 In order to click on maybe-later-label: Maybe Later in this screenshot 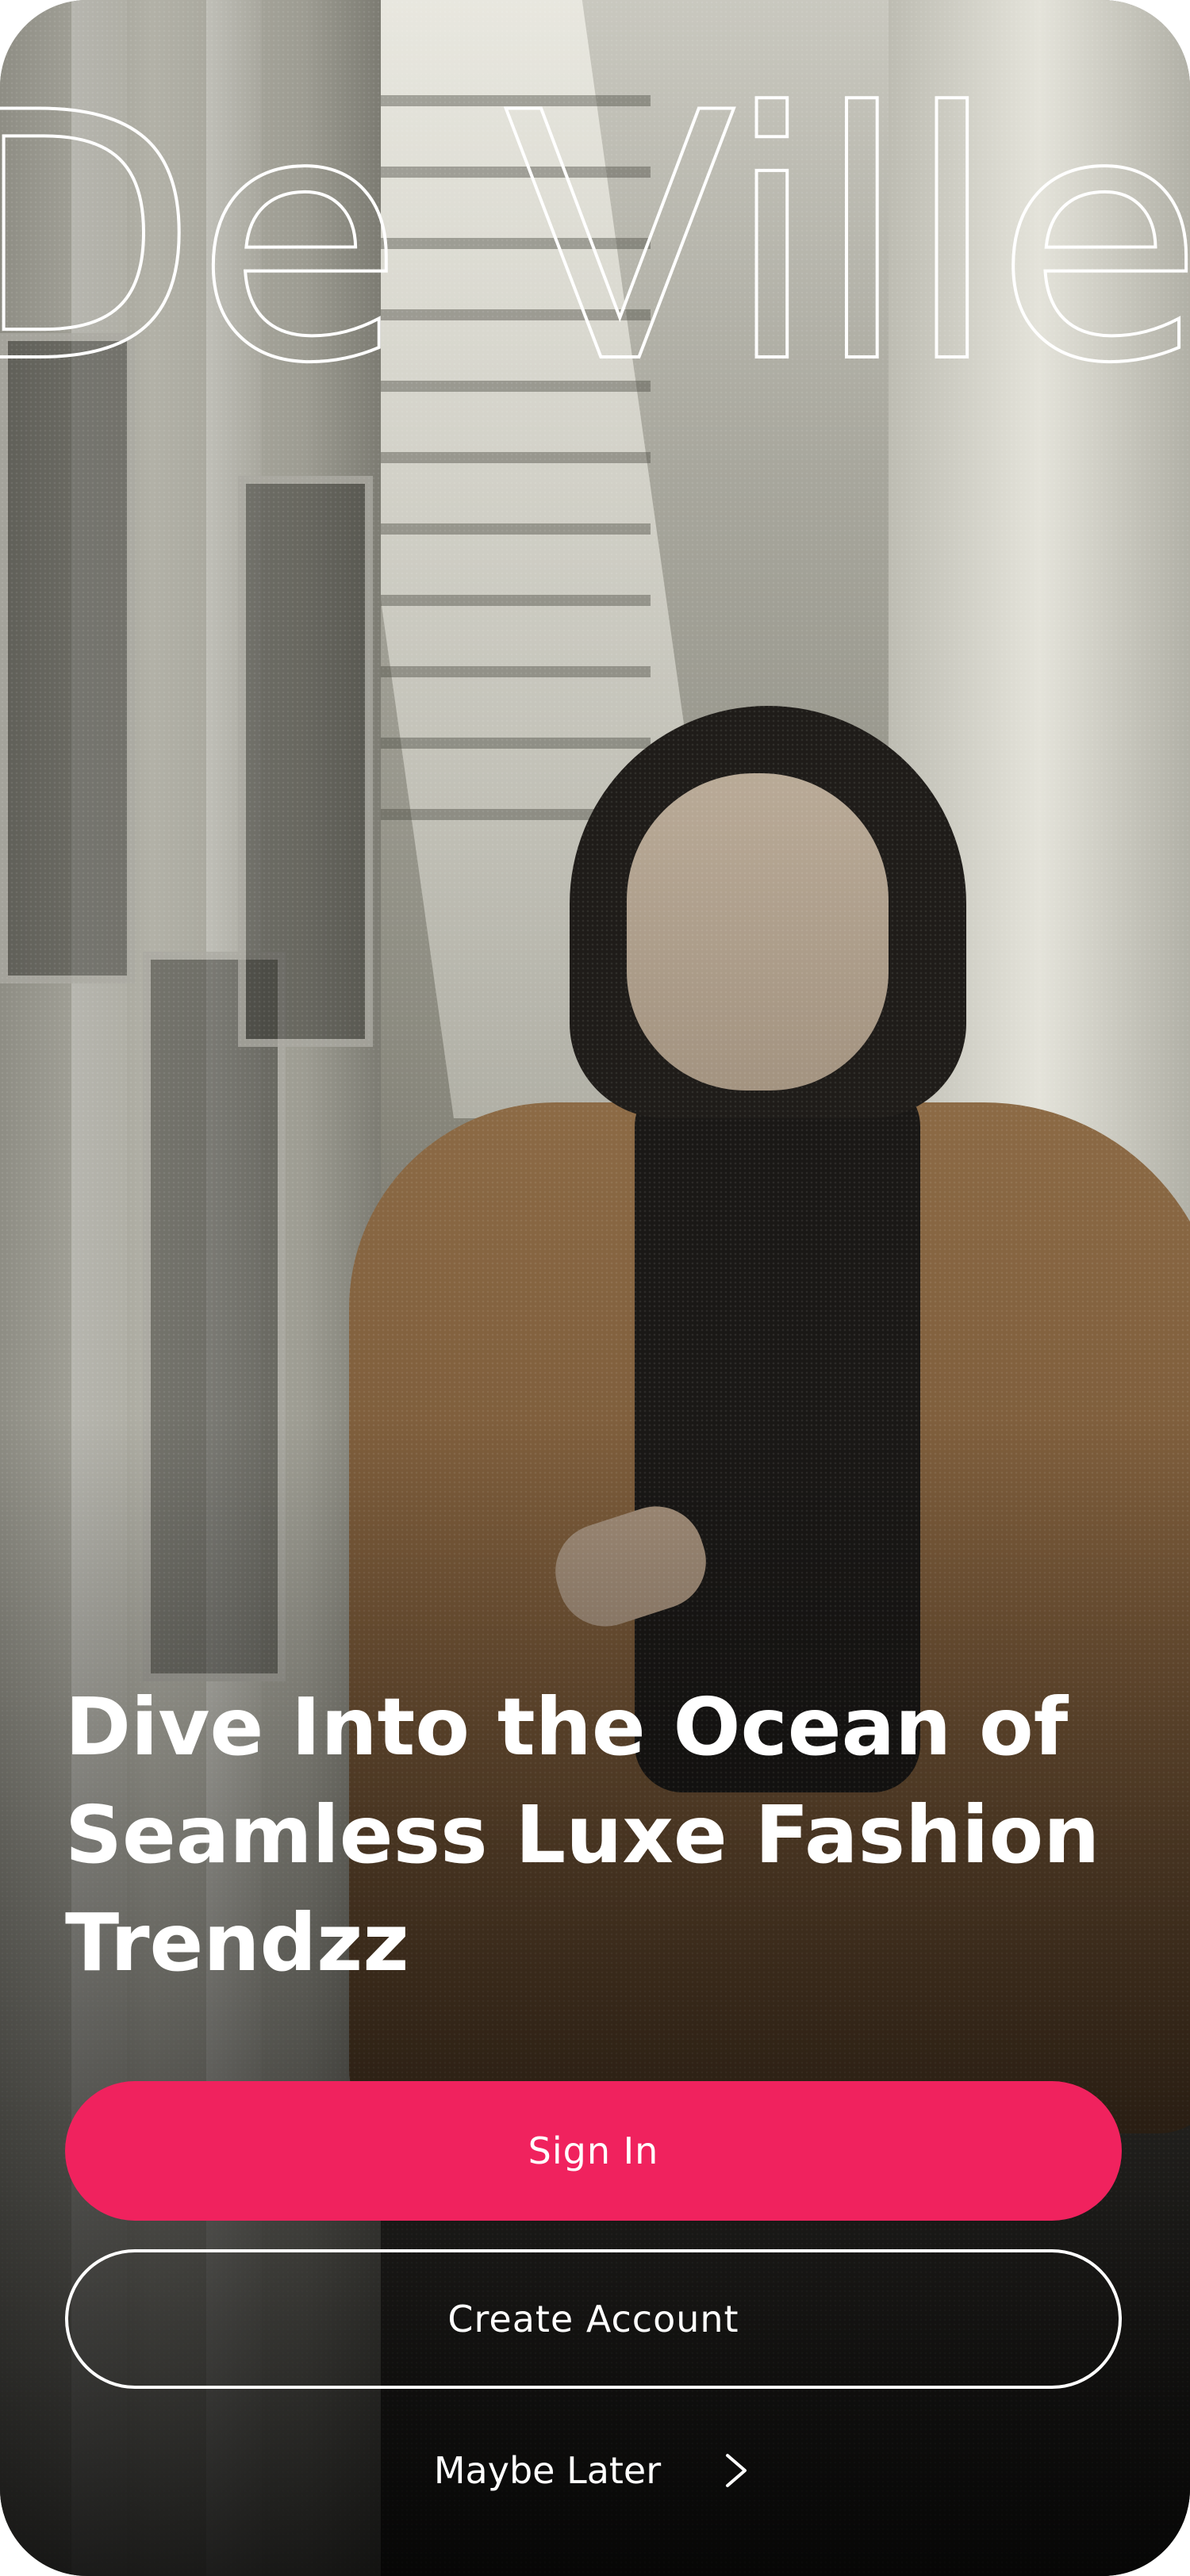, I will do `click(547, 2471)`.